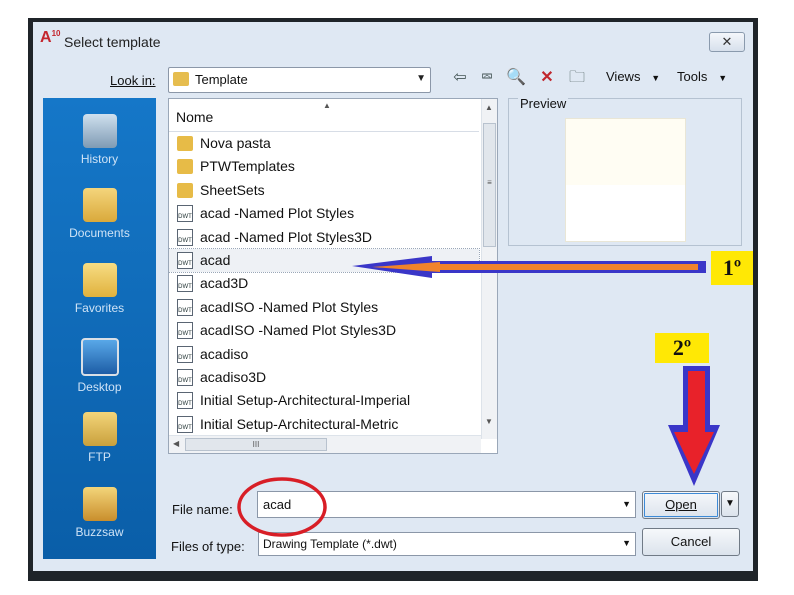 The image size is (794, 595). What do you see at coordinates (732, 268) in the screenshot?
I see `step1-label: 1º` at bounding box center [732, 268].